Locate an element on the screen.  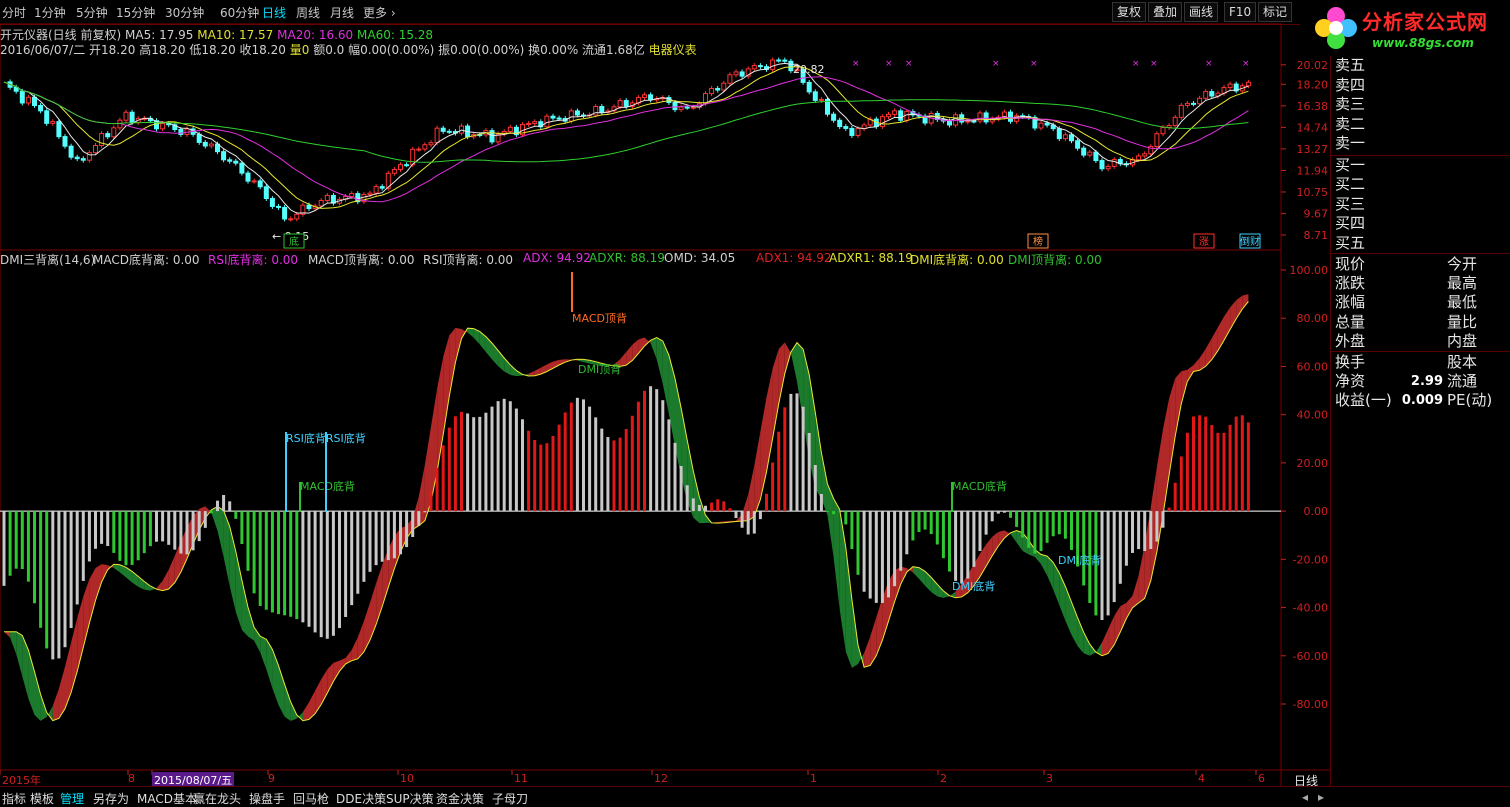
sell-level-2: 卖二 is located at coordinates (1350, 124).